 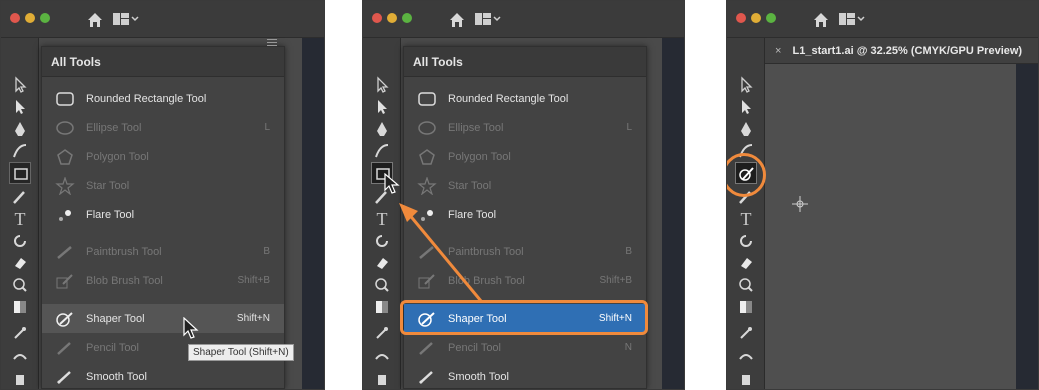 What do you see at coordinates (253, 280) in the screenshot?
I see `item-shortcut: Shift+B` at bounding box center [253, 280].